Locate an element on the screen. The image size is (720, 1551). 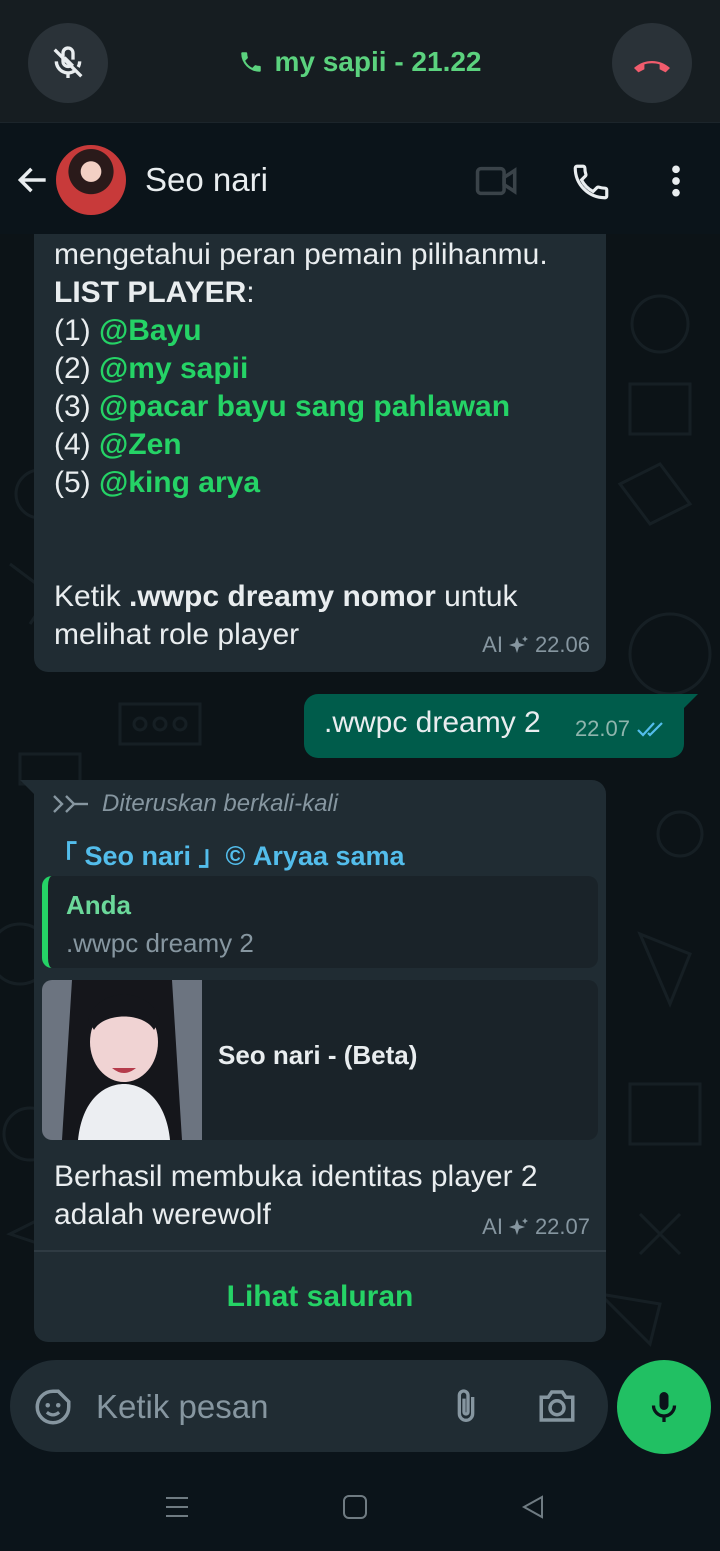
list-heading: LIST PLAYER: is located at coordinates (154, 293).